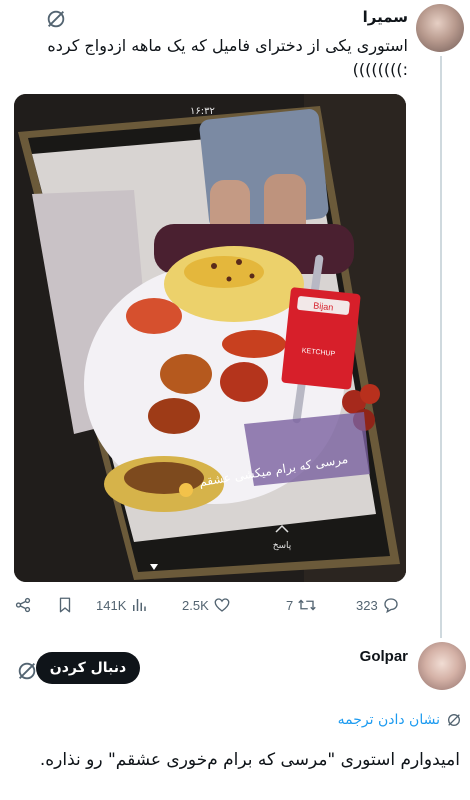 This screenshot has width=470, height=800. I want to click on views-count: 141K, so click(111, 605).